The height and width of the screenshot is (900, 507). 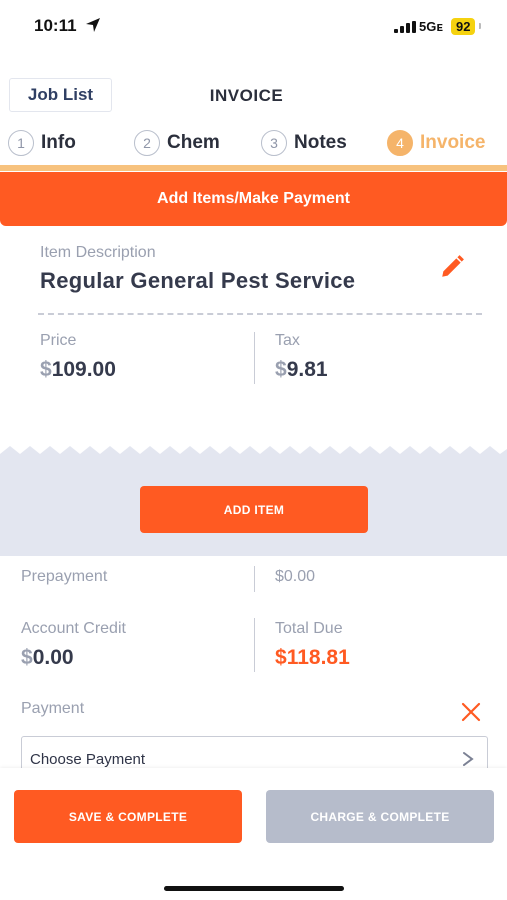 What do you see at coordinates (253, 168) in the screenshot?
I see `active-step-indicator` at bounding box center [253, 168].